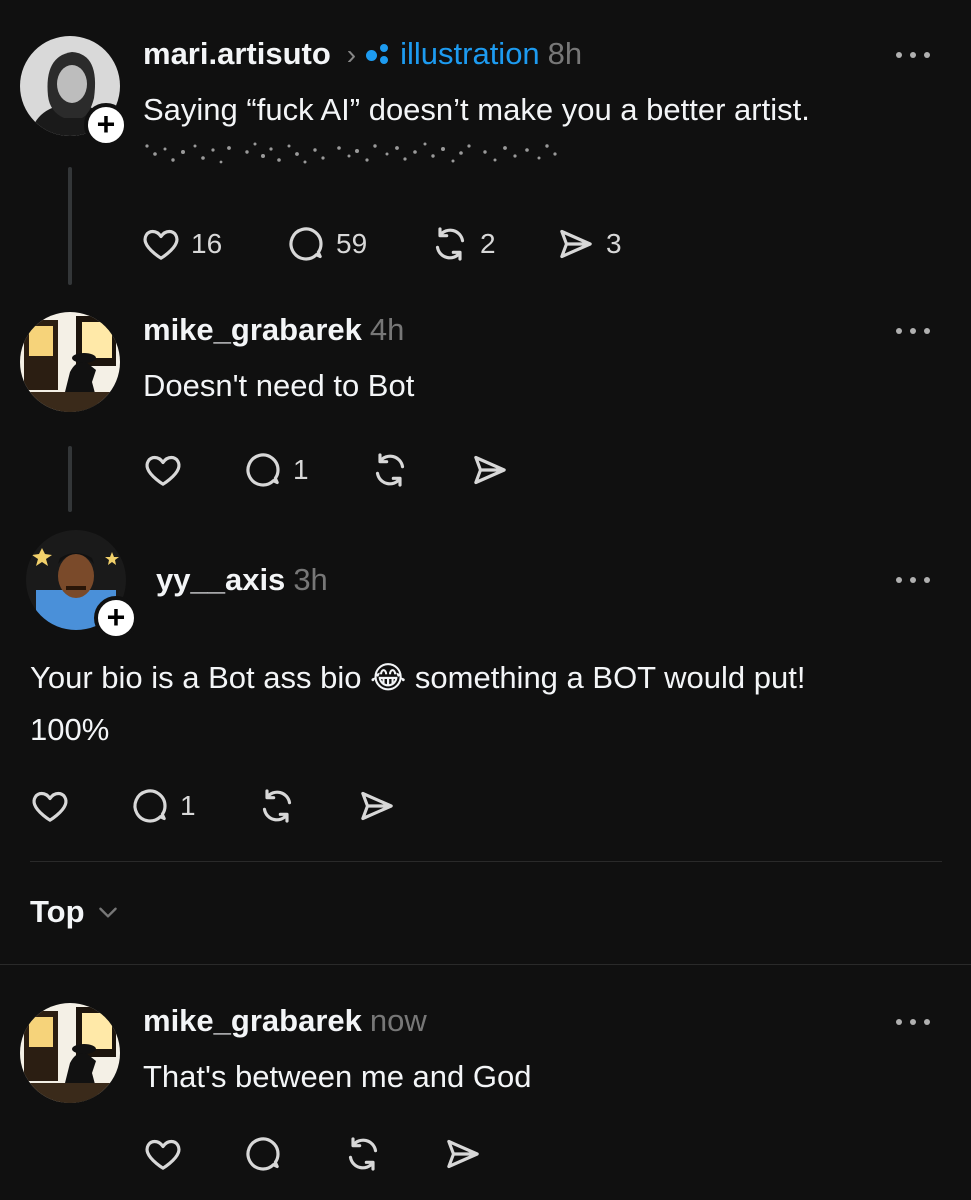  What do you see at coordinates (470, 54) in the screenshot?
I see `topic-link: illustration` at bounding box center [470, 54].